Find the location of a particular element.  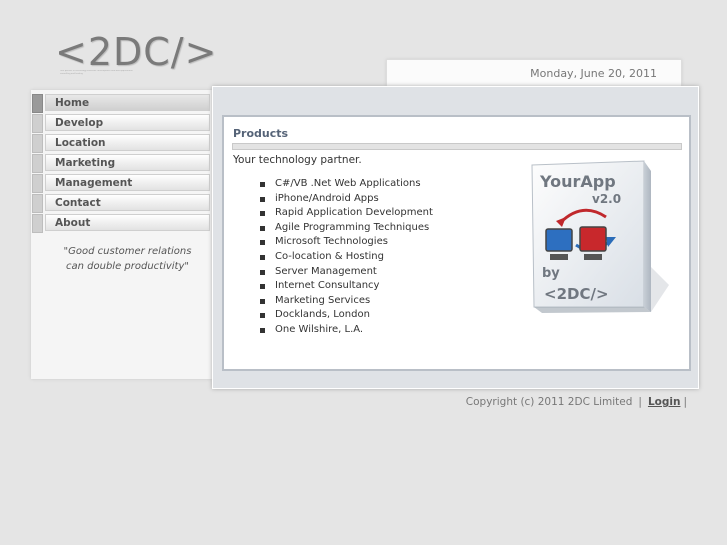

box-text-version: v2.0 is located at coordinates (606, 199).